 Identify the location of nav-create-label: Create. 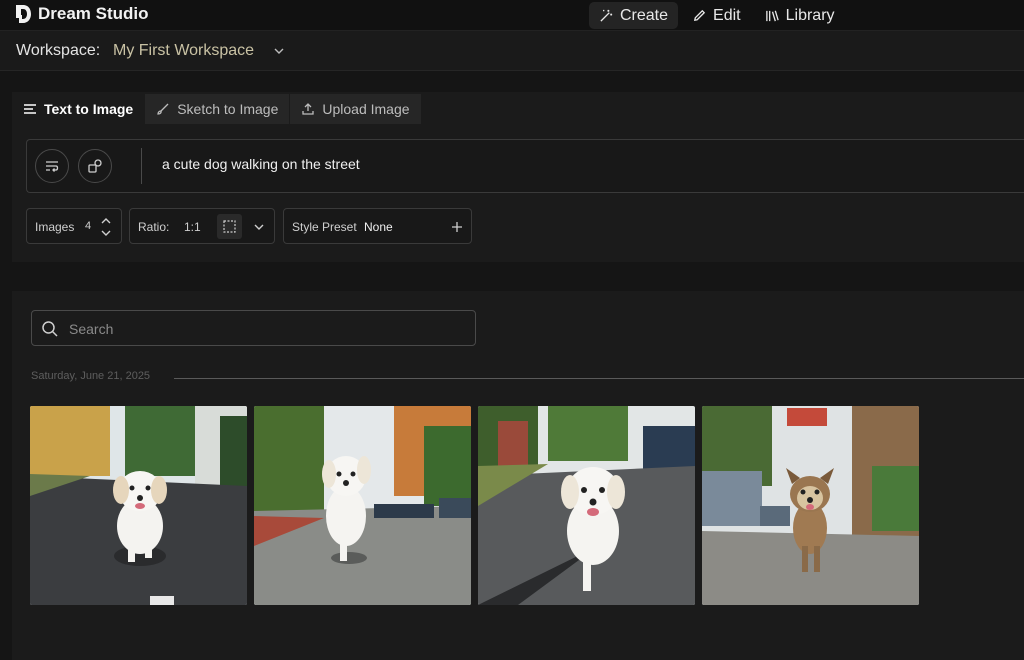
(644, 15).